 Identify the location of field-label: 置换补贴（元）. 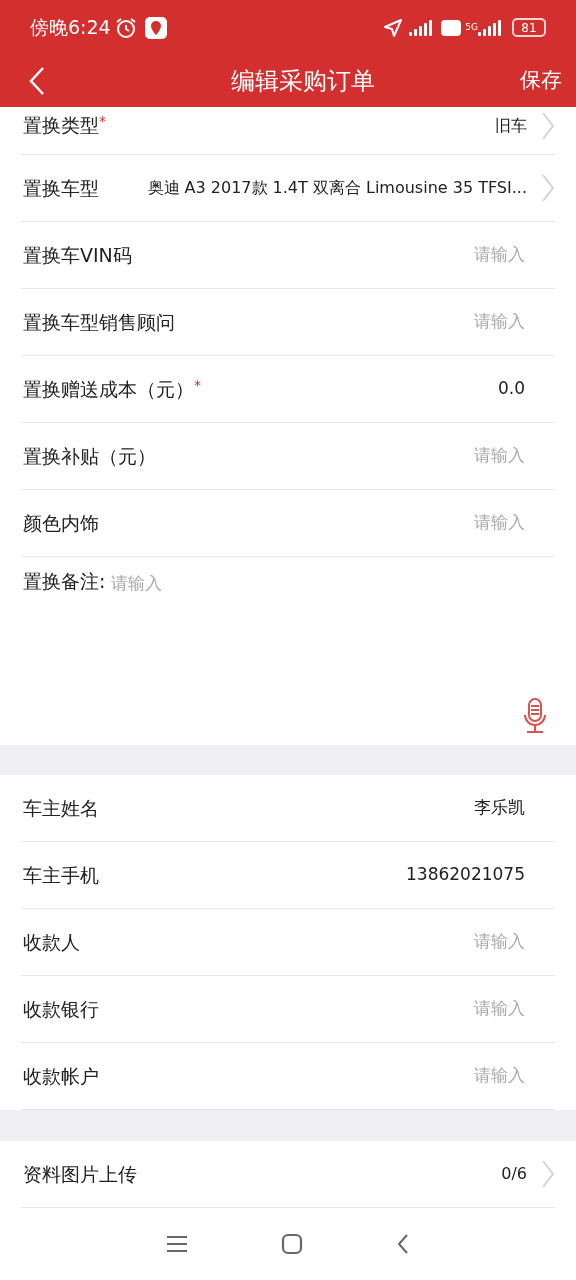
(89, 456).